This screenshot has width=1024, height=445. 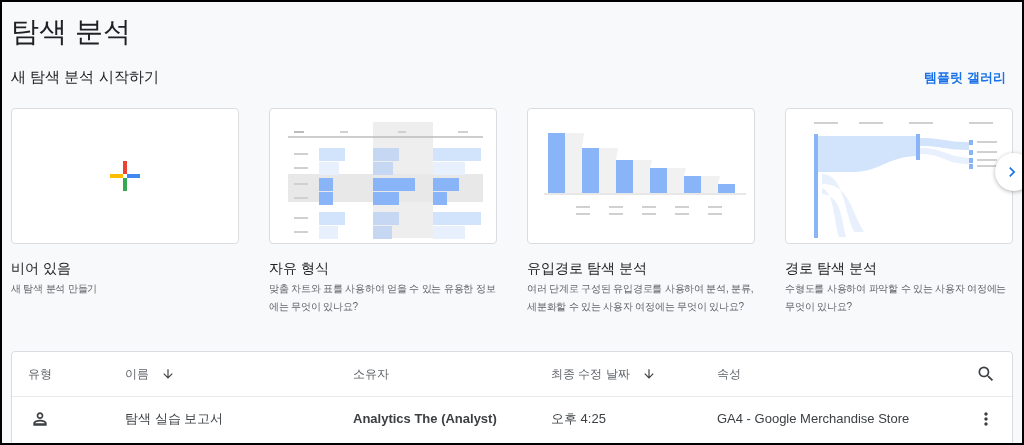 I want to click on column-header: 속성, so click(x=729, y=374).